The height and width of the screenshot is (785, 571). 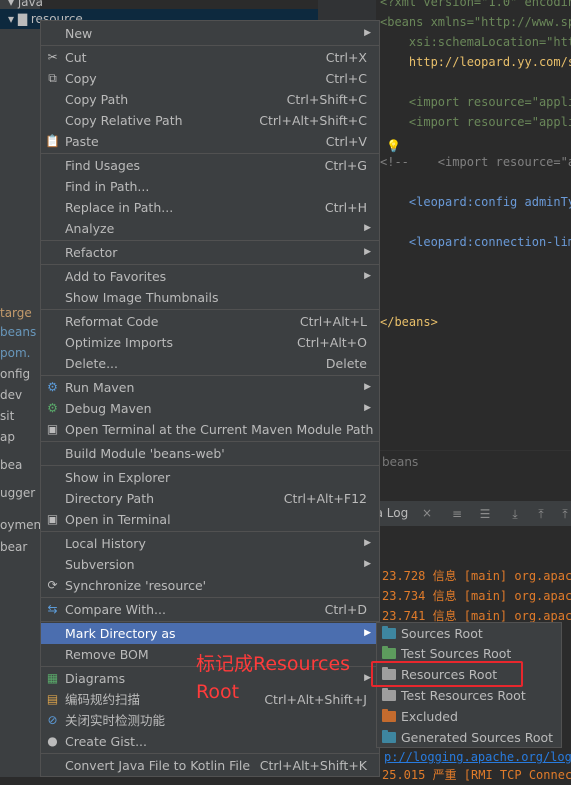 What do you see at coordinates (52, 57) in the screenshot?
I see `scissors-icon: ✂` at bounding box center [52, 57].